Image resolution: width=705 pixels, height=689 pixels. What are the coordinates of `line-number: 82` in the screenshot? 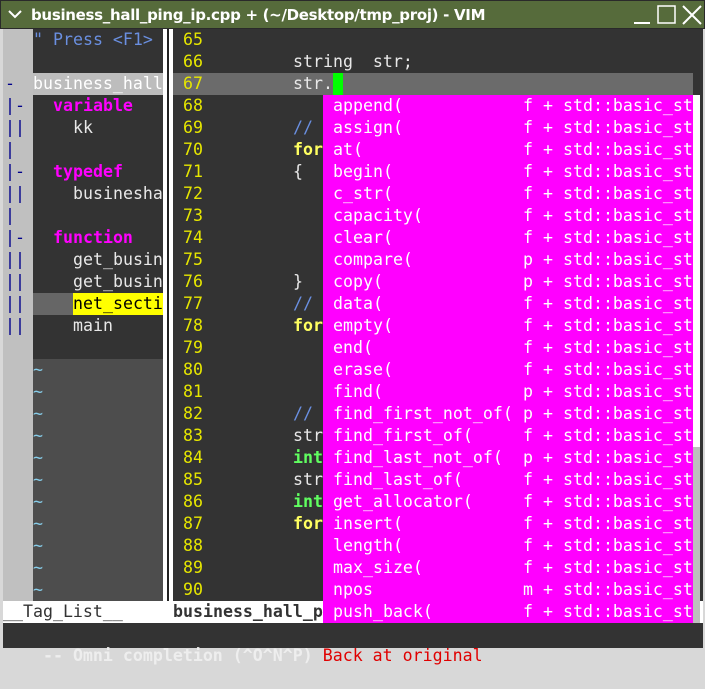 It's located at (193, 413).